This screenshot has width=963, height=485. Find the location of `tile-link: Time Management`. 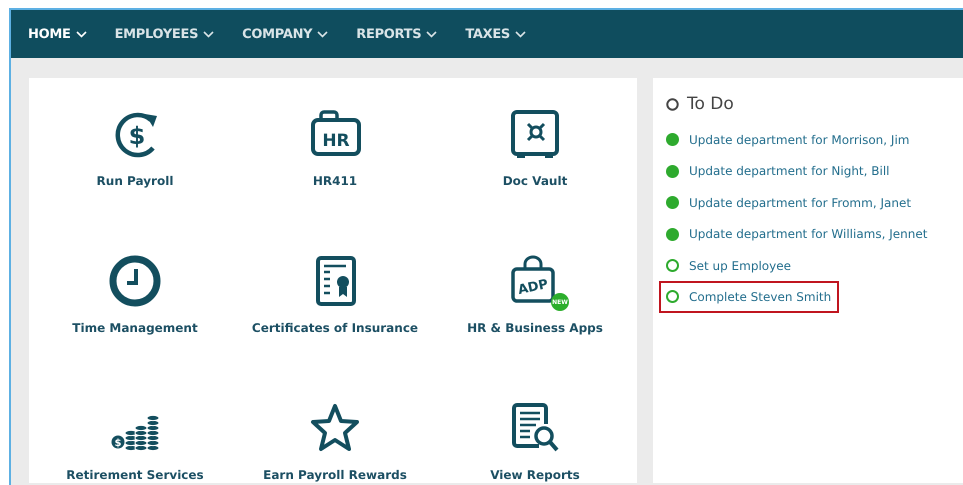

tile-link: Time Management is located at coordinates (135, 328).